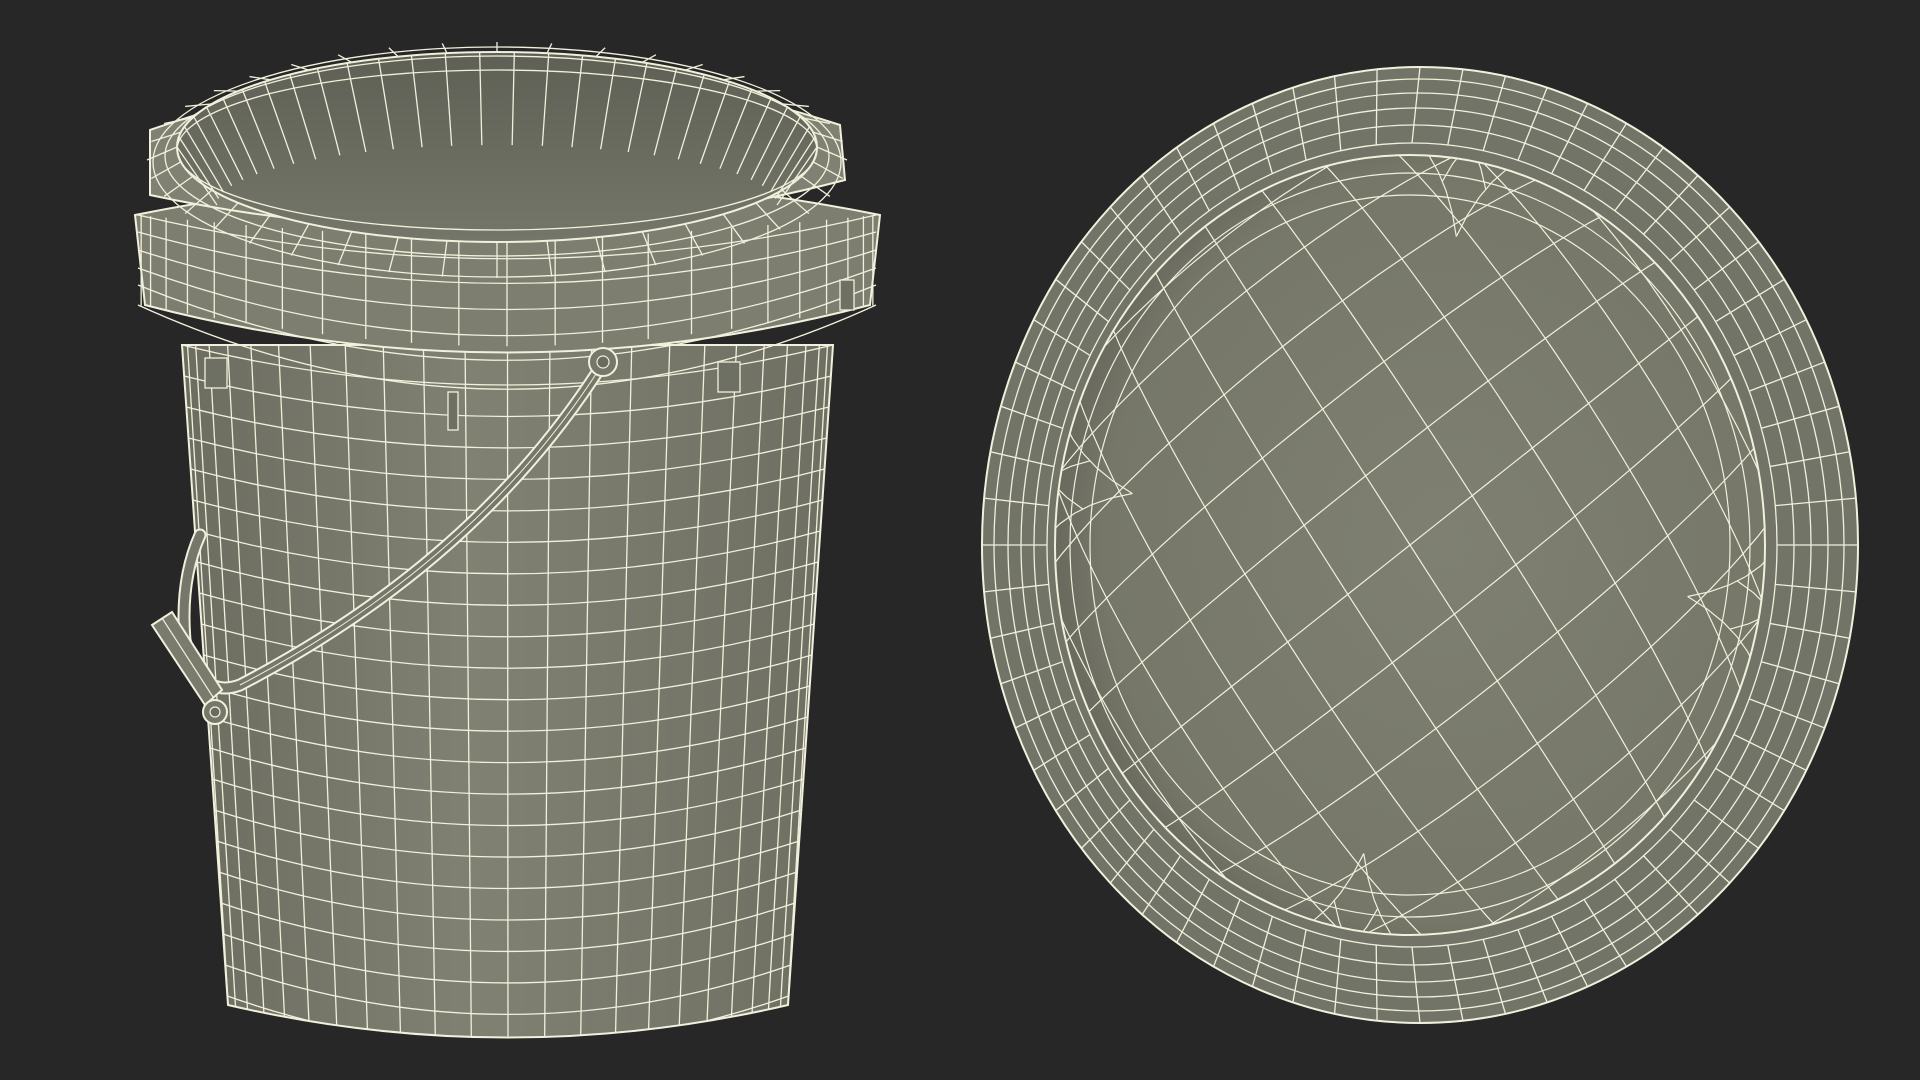 This screenshot has width=1920, height=1080. Describe the element at coordinates (497, 147) in the screenshot. I see `bucket-opening` at that location.